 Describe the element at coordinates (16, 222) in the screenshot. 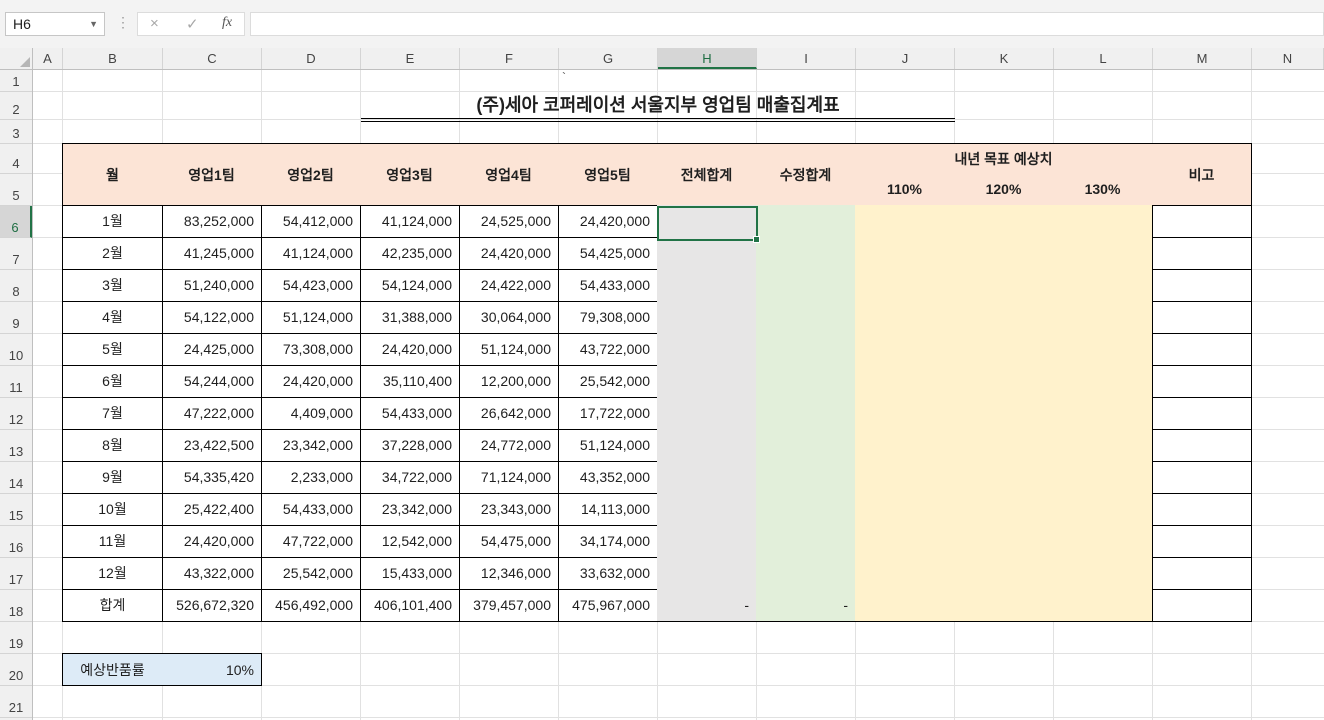

I see `row-header-6: 6` at that location.